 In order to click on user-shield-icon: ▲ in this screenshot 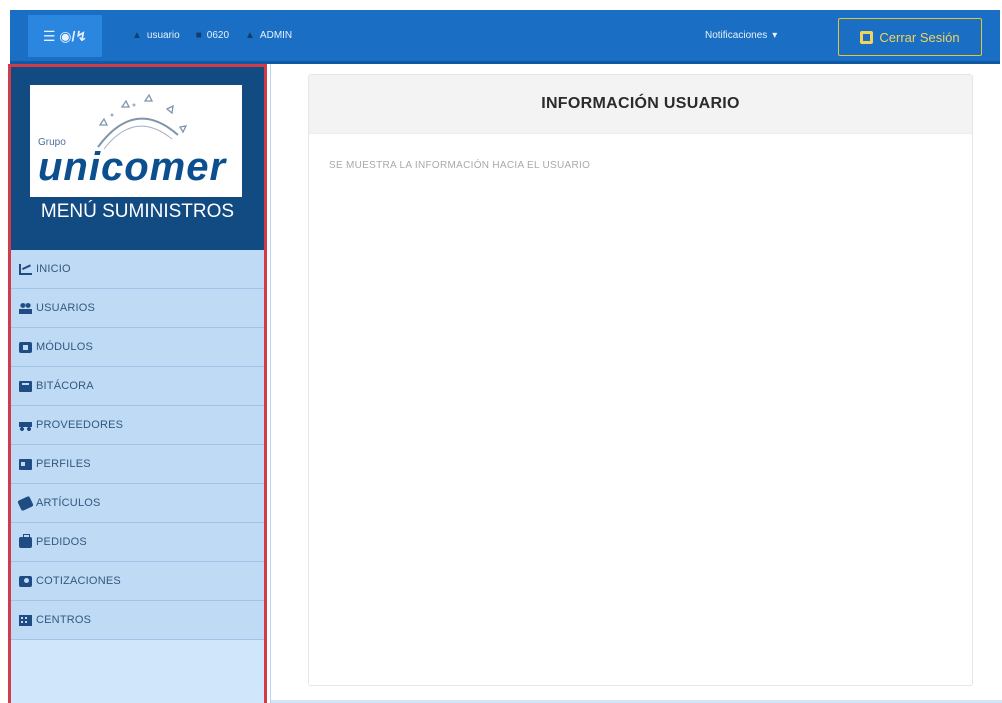, I will do `click(250, 35)`.